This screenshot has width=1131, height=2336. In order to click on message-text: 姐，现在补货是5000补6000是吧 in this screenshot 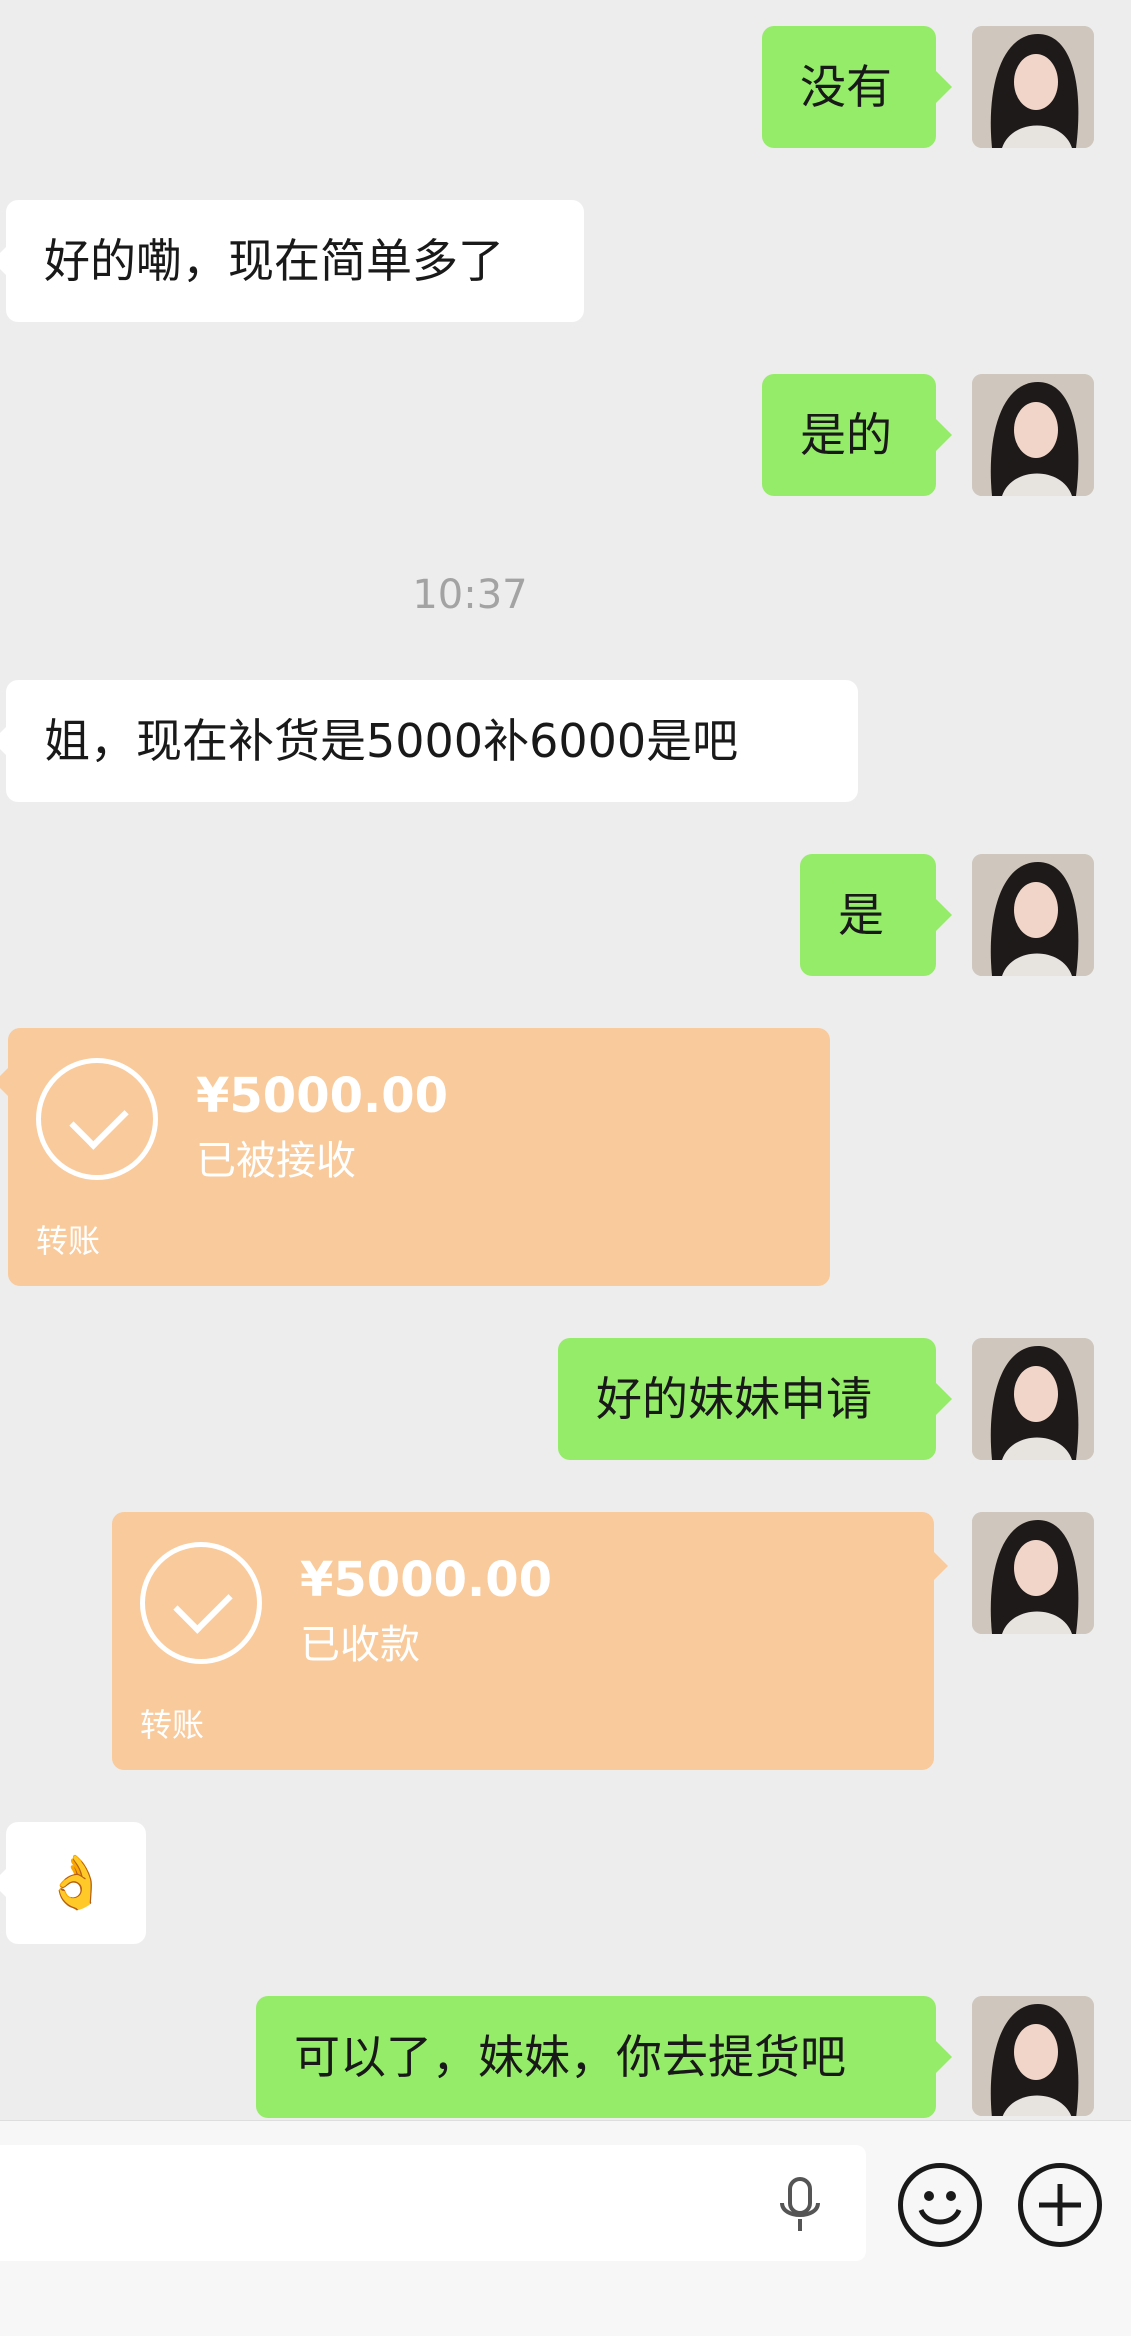, I will do `click(391, 741)`.